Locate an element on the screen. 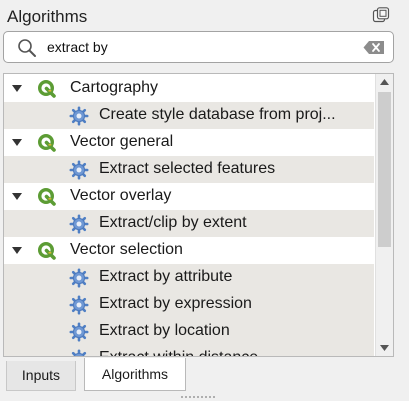  tree-group-label: Vector overlay is located at coordinates (121, 195).